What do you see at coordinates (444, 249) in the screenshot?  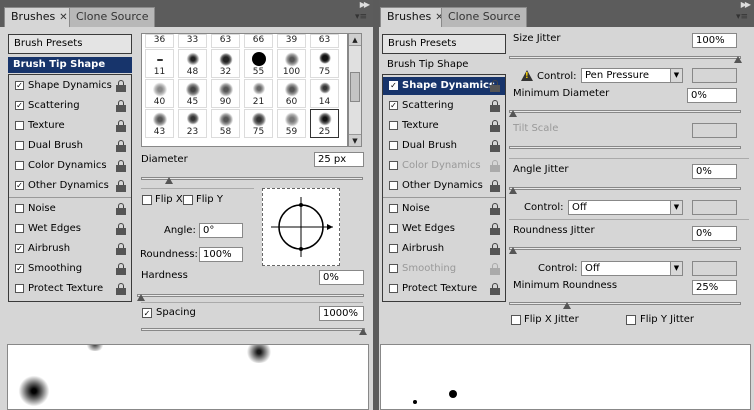 I see `option-airbrush: Airbrush` at bounding box center [444, 249].